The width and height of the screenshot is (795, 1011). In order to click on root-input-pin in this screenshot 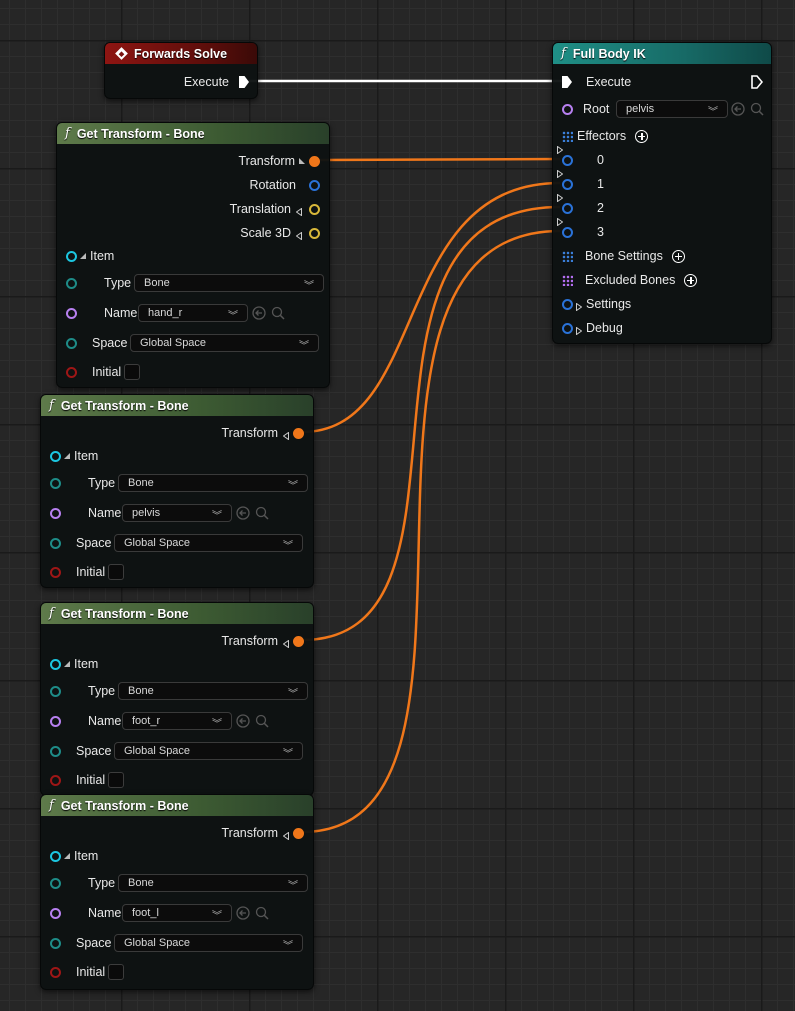, I will do `click(567, 109)`.